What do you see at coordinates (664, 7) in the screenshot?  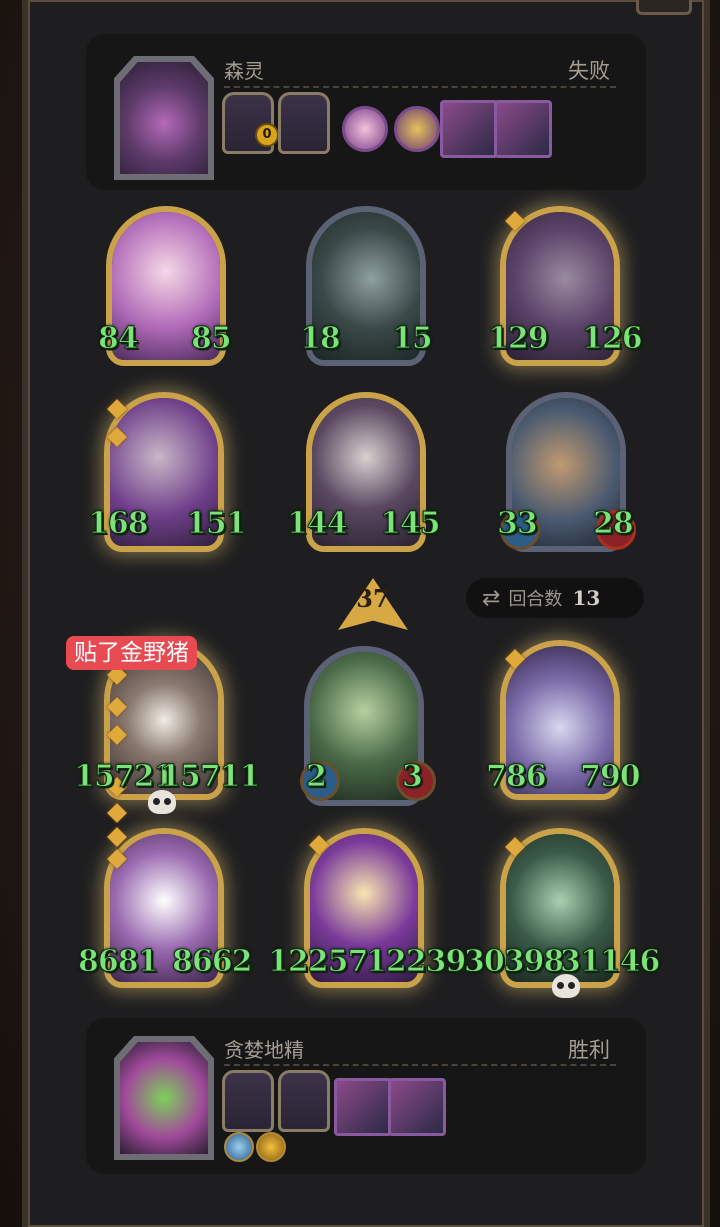 I see `menu-tab` at bounding box center [664, 7].